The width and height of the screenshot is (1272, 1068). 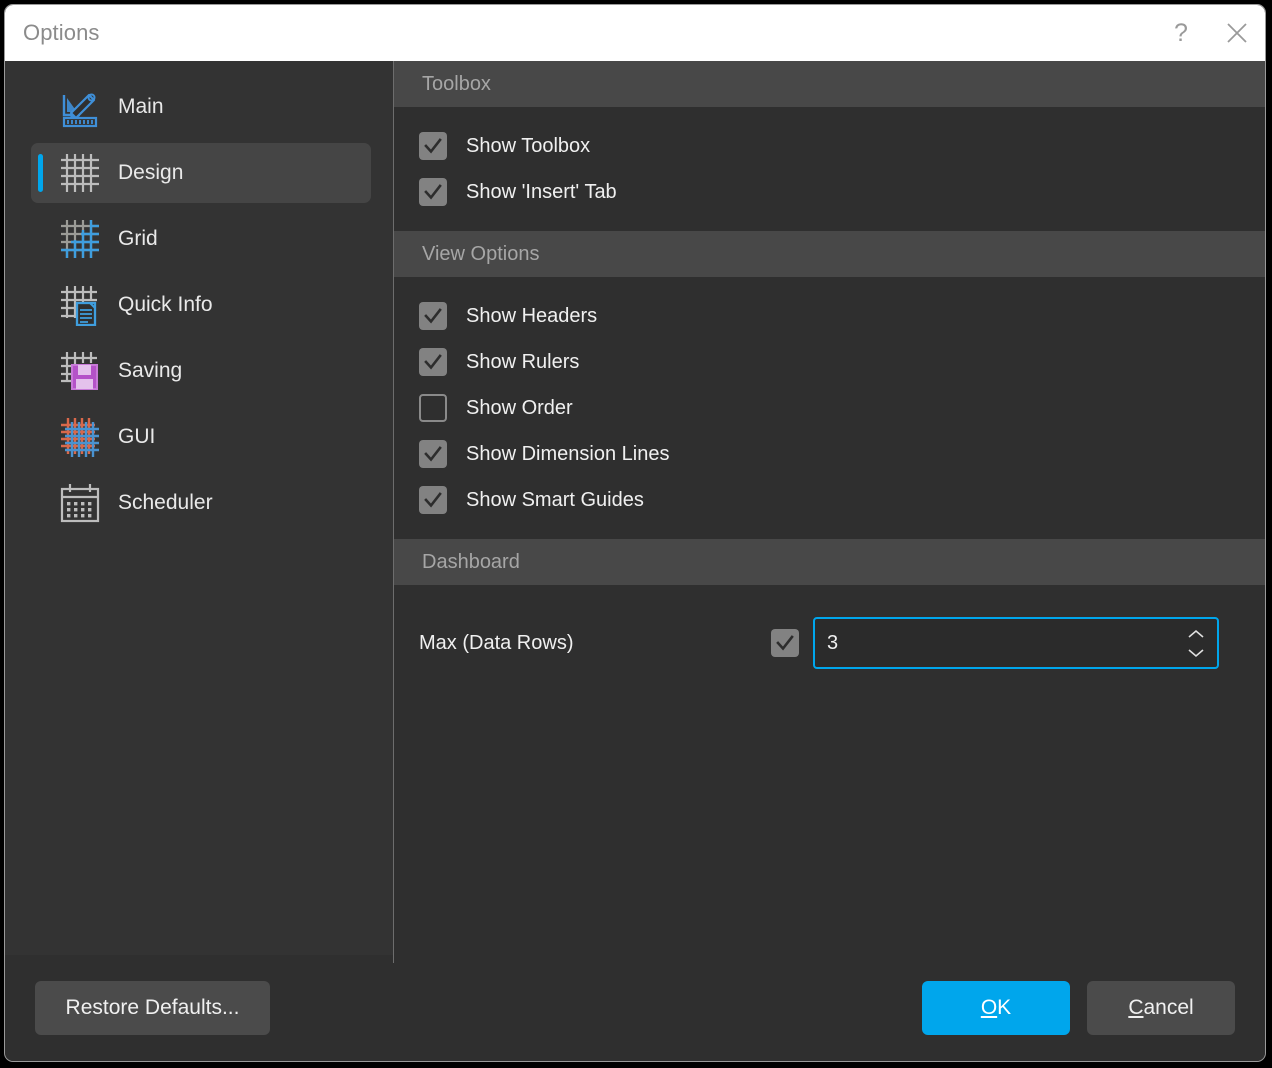 What do you see at coordinates (80, 503) in the screenshot?
I see `calendar-icon` at bounding box center [80, 503].